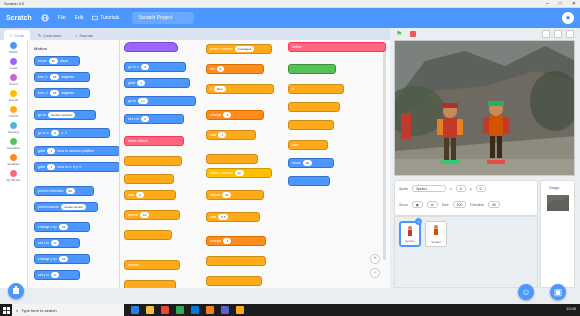 The height and width of the screenshot is (316, 580). What do you see at coordinates (240, 310) in the screenshot?
I see `taskbar-scratch-icon` at bounding box center [240, 310].